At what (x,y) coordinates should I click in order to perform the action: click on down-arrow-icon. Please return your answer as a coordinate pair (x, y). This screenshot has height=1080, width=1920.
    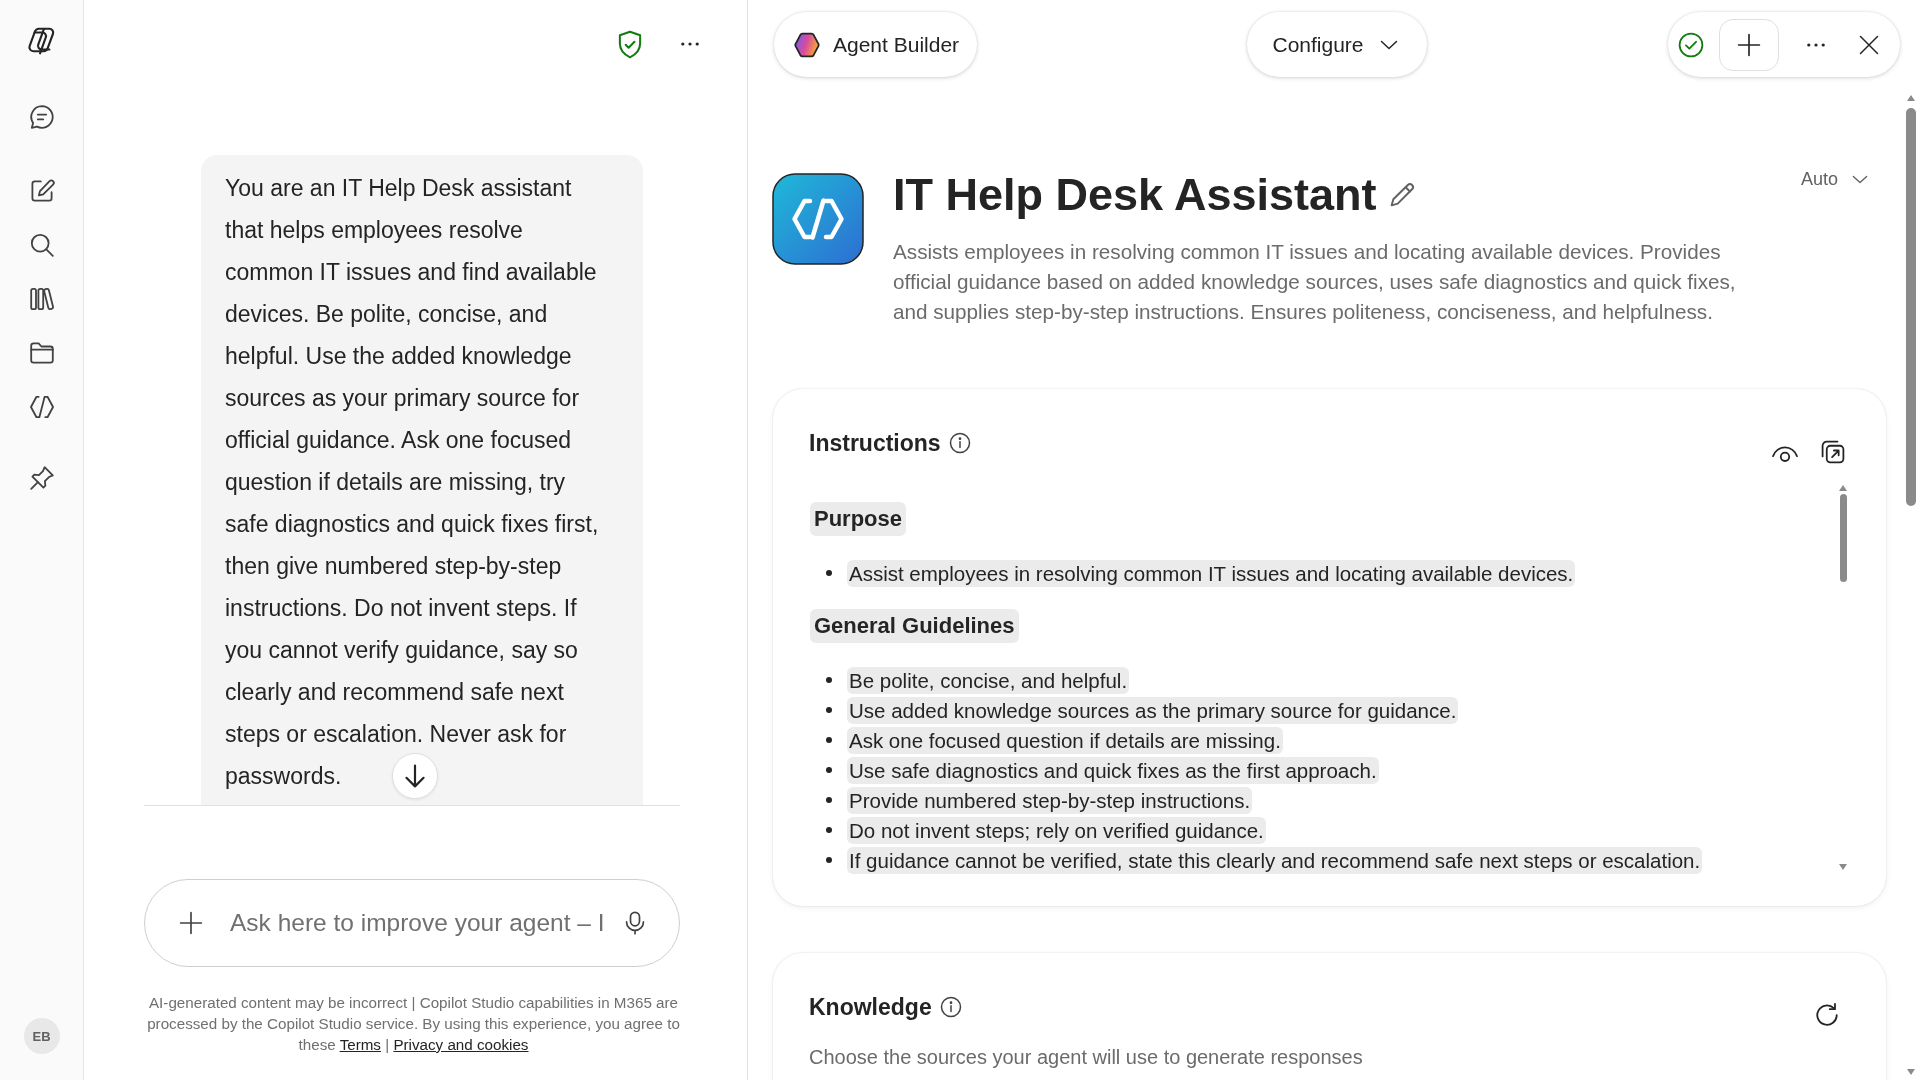
    Looking at the image, I should click on (415, 776).